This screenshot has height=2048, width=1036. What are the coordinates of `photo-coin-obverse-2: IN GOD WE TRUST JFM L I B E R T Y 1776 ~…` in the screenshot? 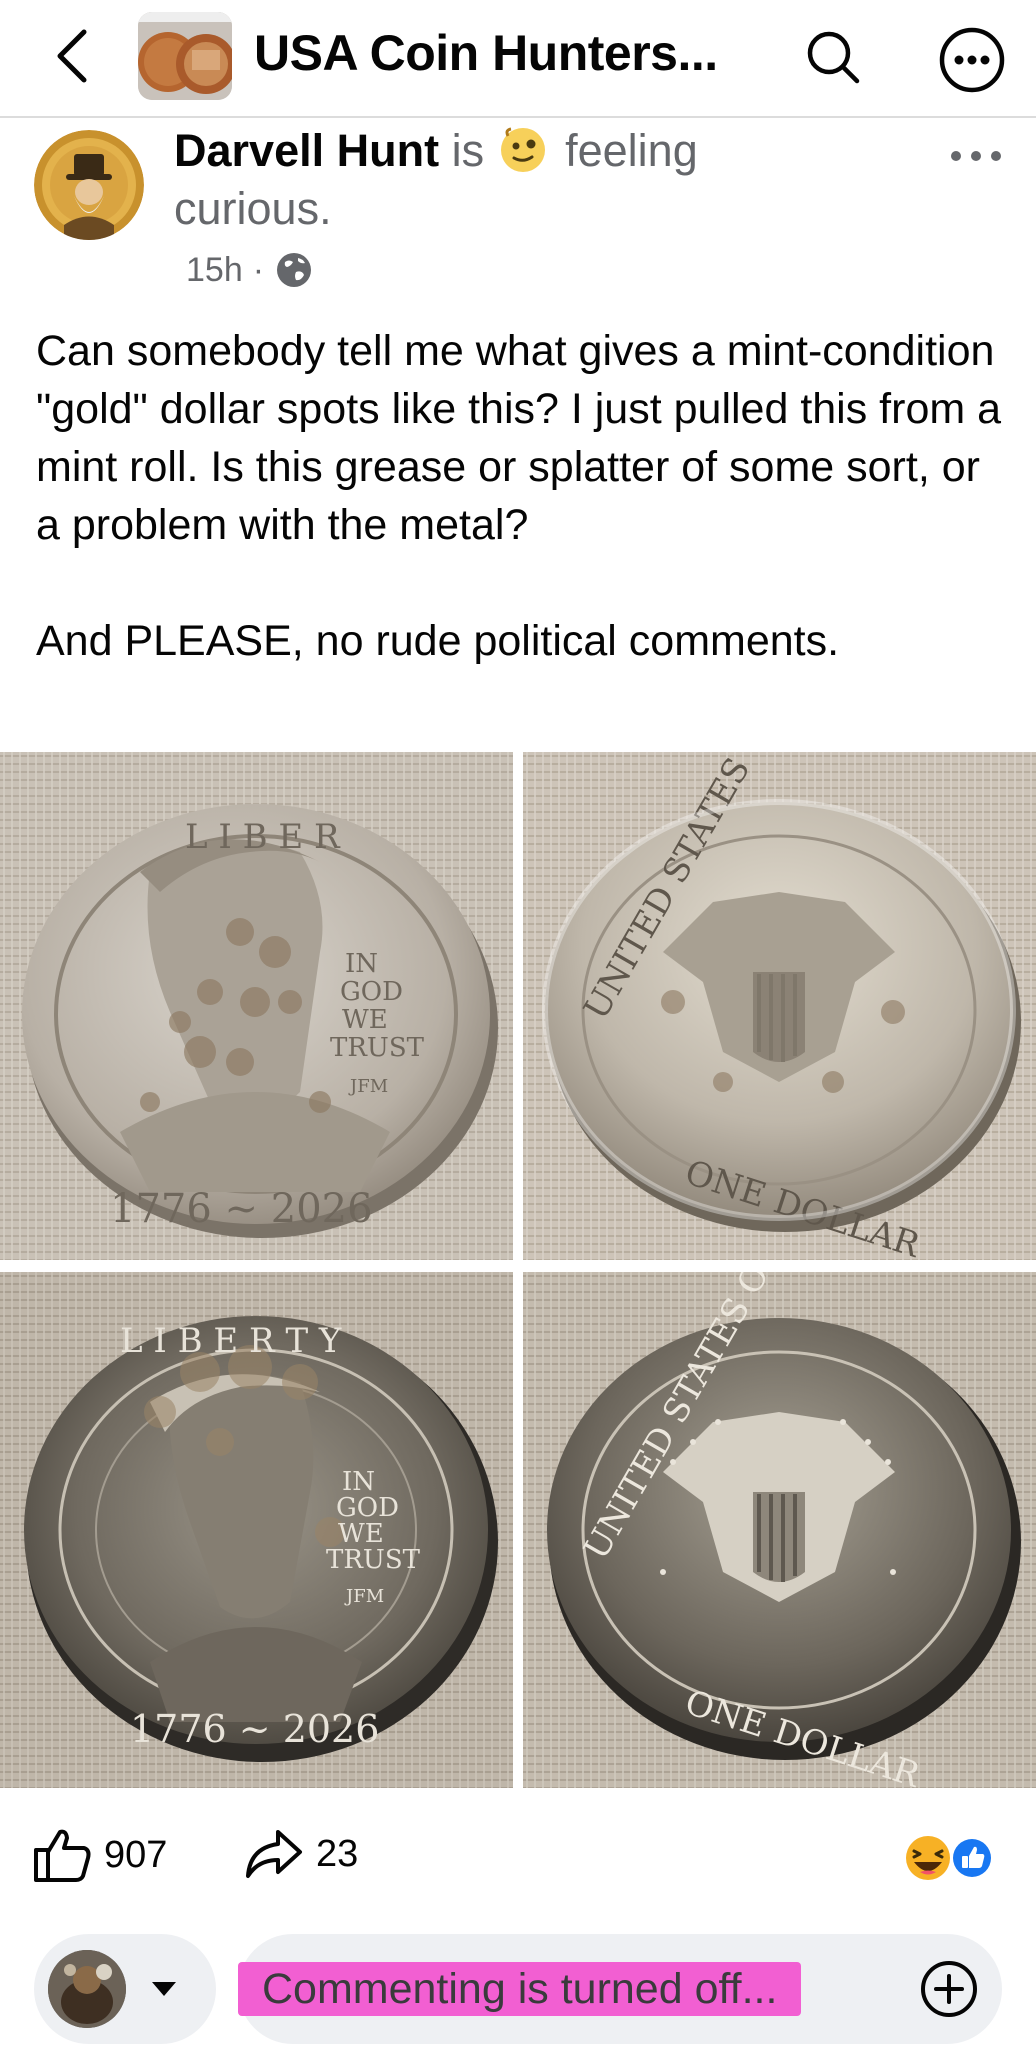 It's located at (256, 1530).